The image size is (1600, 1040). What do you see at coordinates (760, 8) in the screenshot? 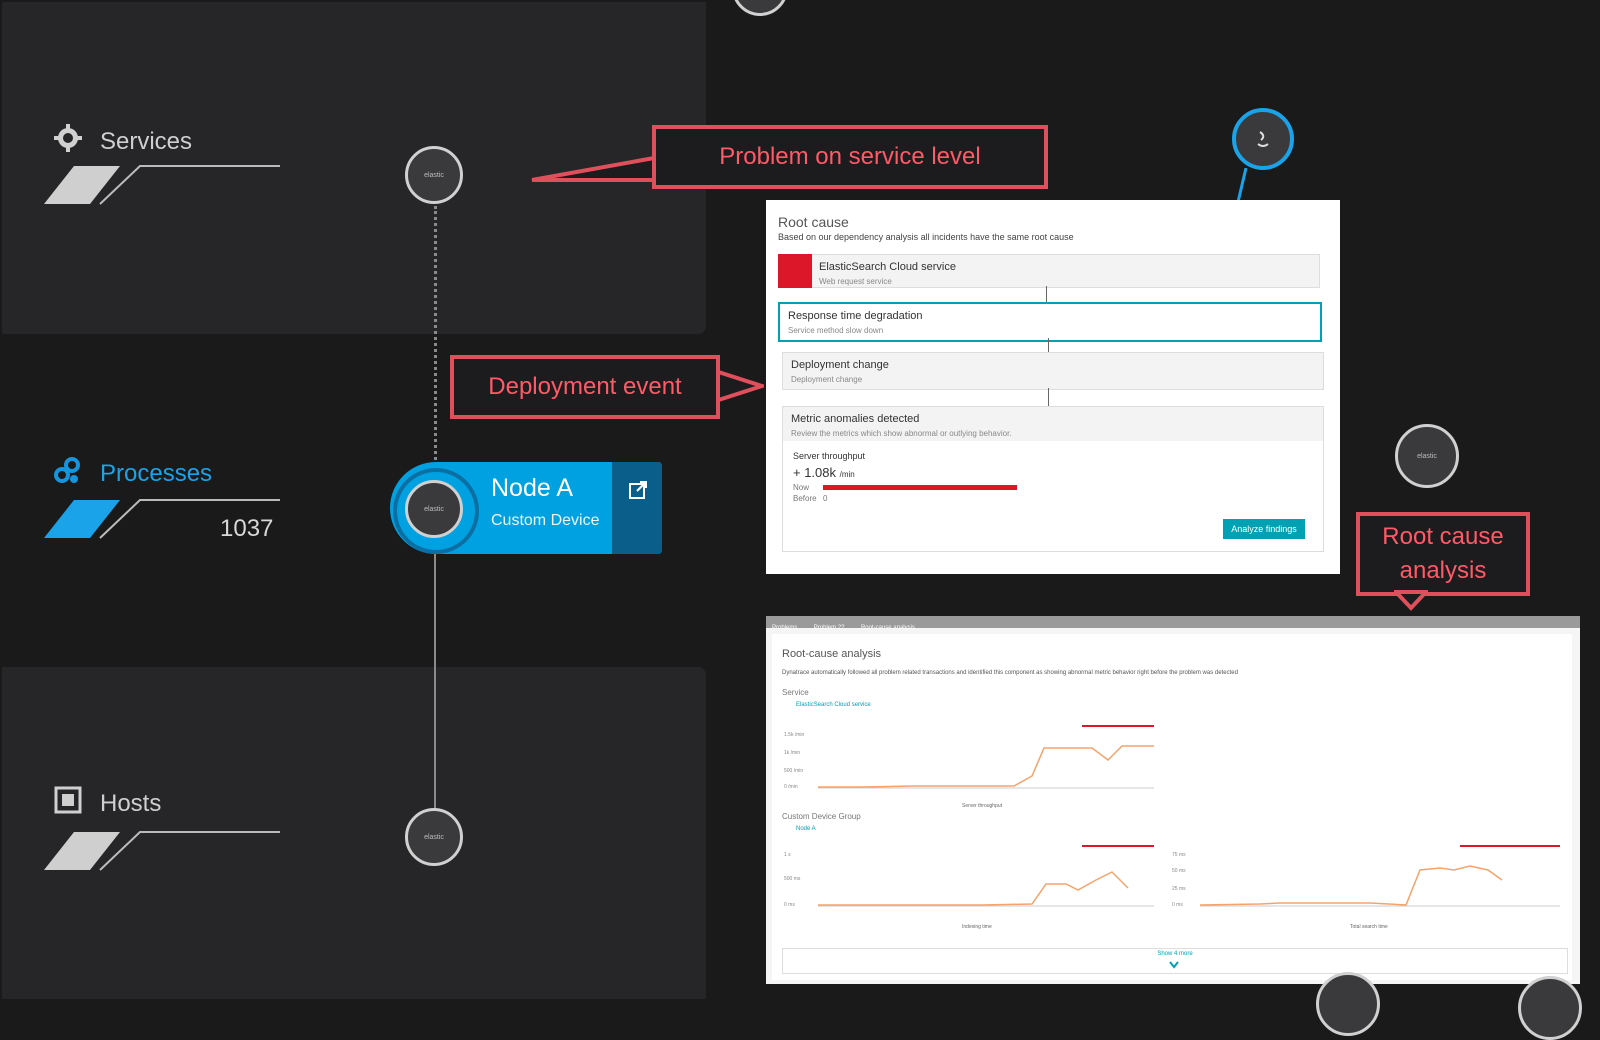
I see `partial-node-top` at bounding box center [760, 8].